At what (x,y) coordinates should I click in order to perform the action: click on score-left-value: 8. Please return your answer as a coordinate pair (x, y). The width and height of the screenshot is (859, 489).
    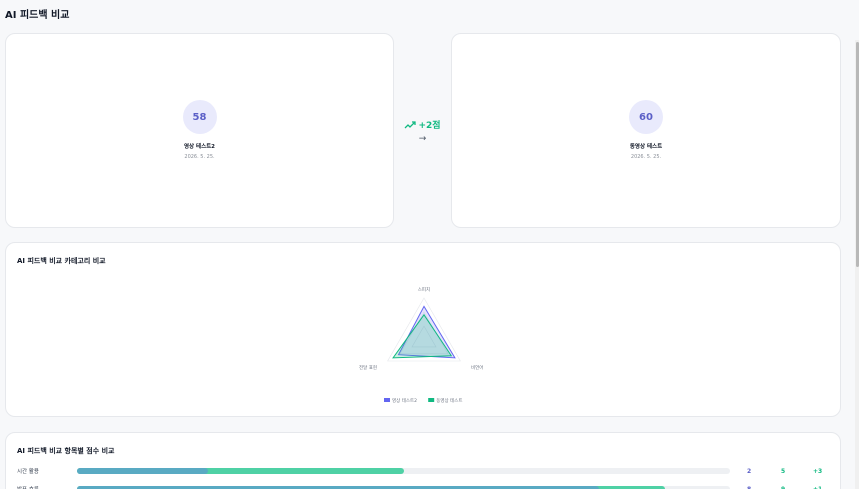
    Looking at the image, I should click on (749, 487).